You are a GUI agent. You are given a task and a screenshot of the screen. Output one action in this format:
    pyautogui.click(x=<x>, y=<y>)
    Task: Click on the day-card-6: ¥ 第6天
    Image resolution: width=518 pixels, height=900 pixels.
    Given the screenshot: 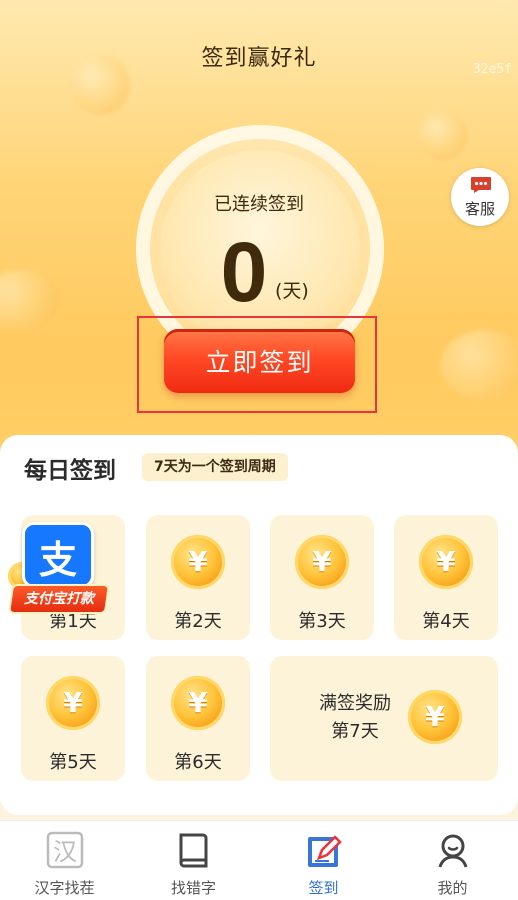 What is the action you would take?
    pyautogui.click(x=198, y=718)
    